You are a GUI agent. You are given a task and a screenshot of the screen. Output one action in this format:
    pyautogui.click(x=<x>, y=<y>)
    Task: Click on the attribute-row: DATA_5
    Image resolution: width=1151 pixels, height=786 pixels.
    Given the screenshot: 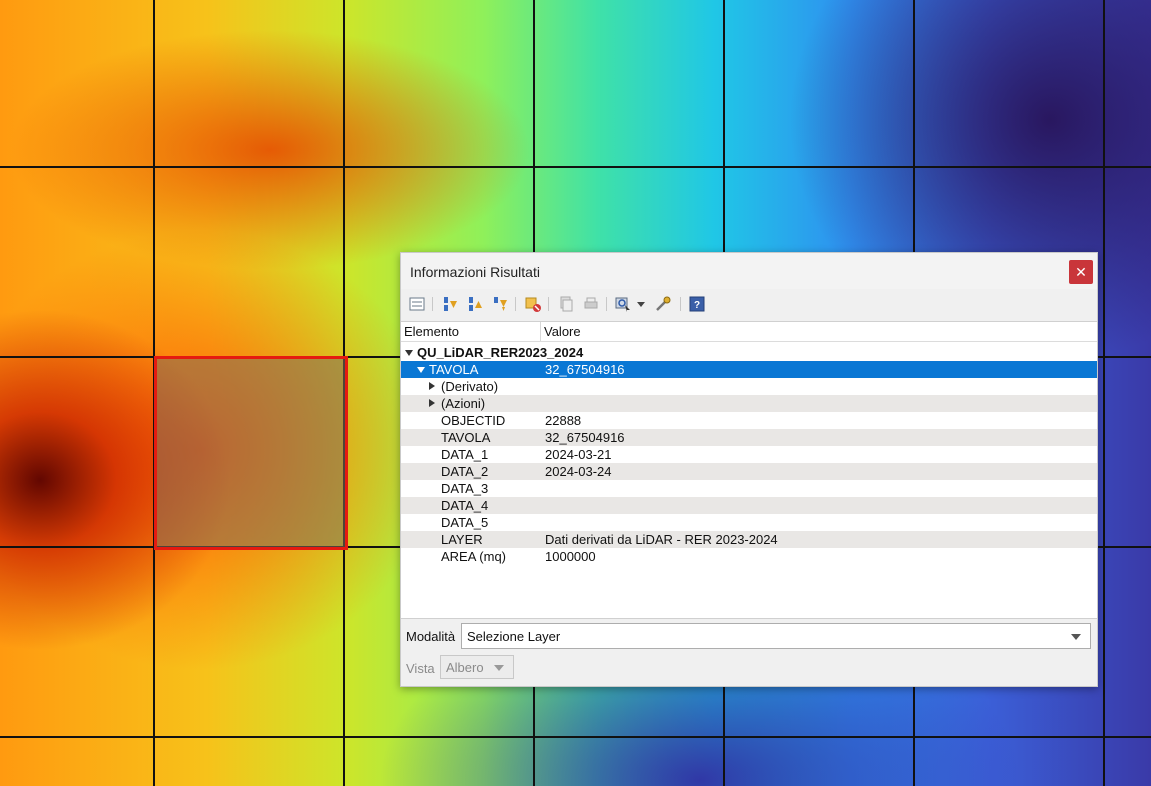 What is the action you would take?
    pyautogui.click(x=749, y=522)
    